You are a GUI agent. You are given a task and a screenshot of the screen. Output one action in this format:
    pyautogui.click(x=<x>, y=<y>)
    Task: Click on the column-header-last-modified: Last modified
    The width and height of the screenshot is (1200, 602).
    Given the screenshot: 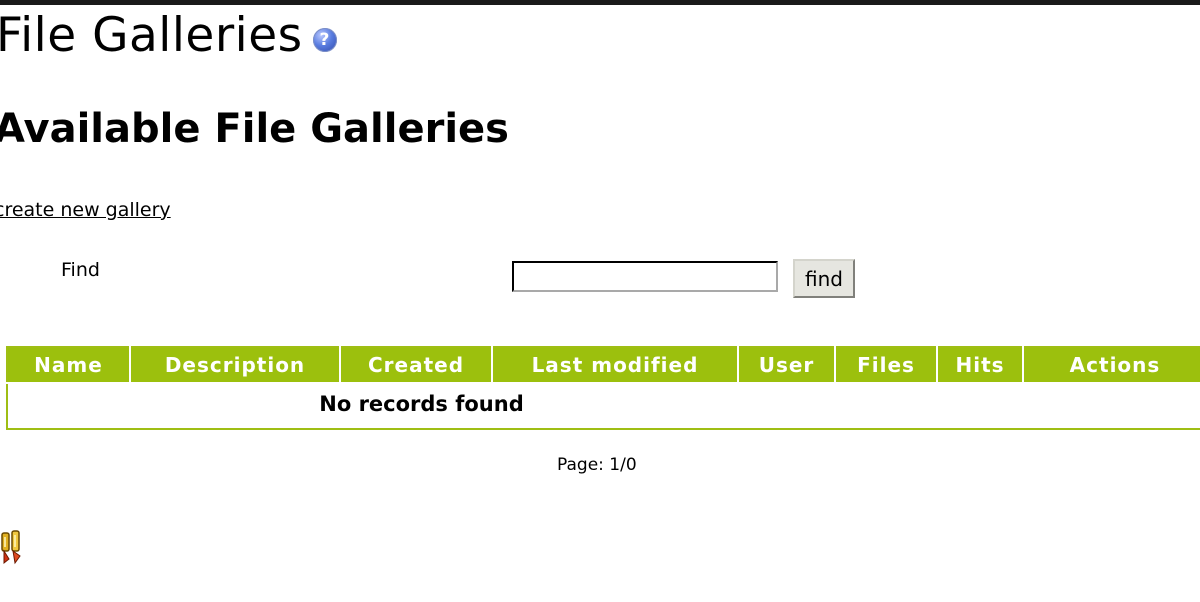 What is the action you would take?
    pyautogui.click(x=614, y=365)
    